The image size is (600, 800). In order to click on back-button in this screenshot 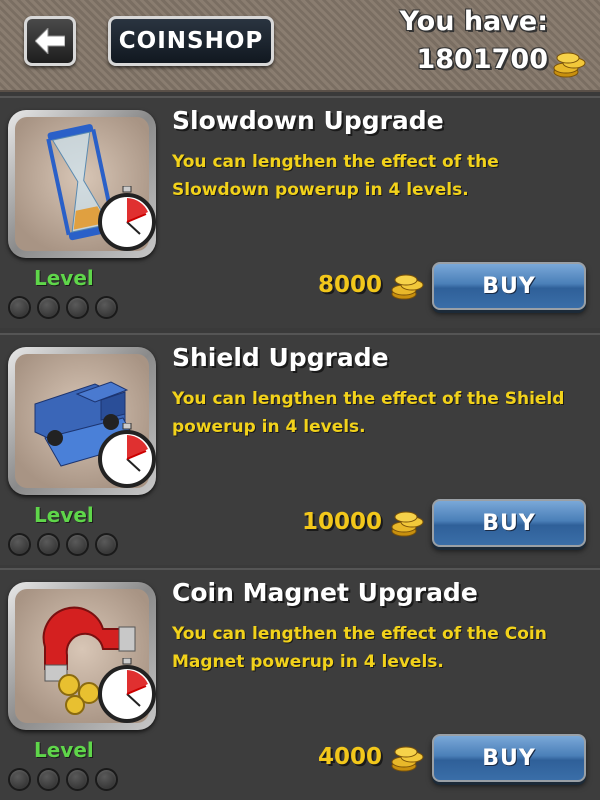, I will do `click(50, 41)`.